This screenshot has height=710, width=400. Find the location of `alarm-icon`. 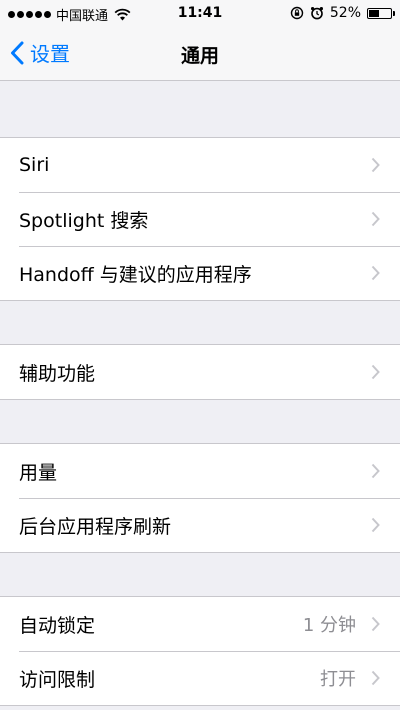

alarm-icon is located at coordinates (316, 13).